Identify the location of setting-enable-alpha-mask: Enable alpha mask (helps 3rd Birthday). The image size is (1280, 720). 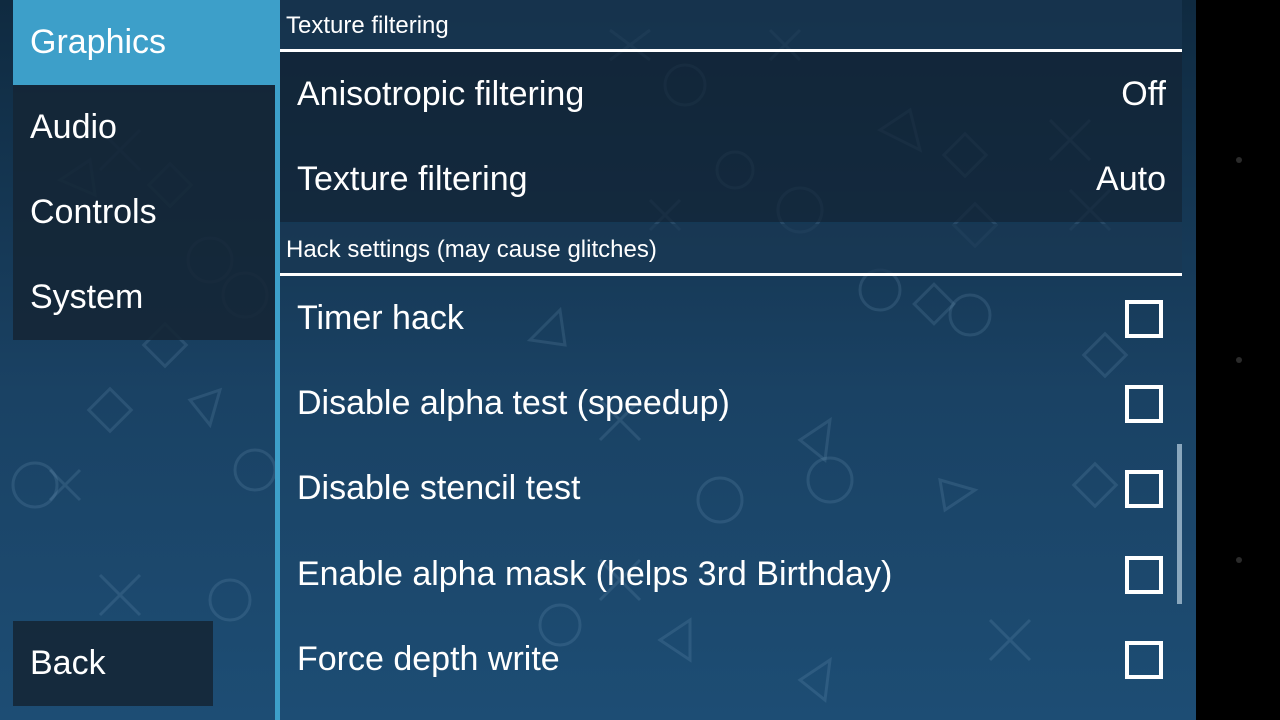
(731, 574).